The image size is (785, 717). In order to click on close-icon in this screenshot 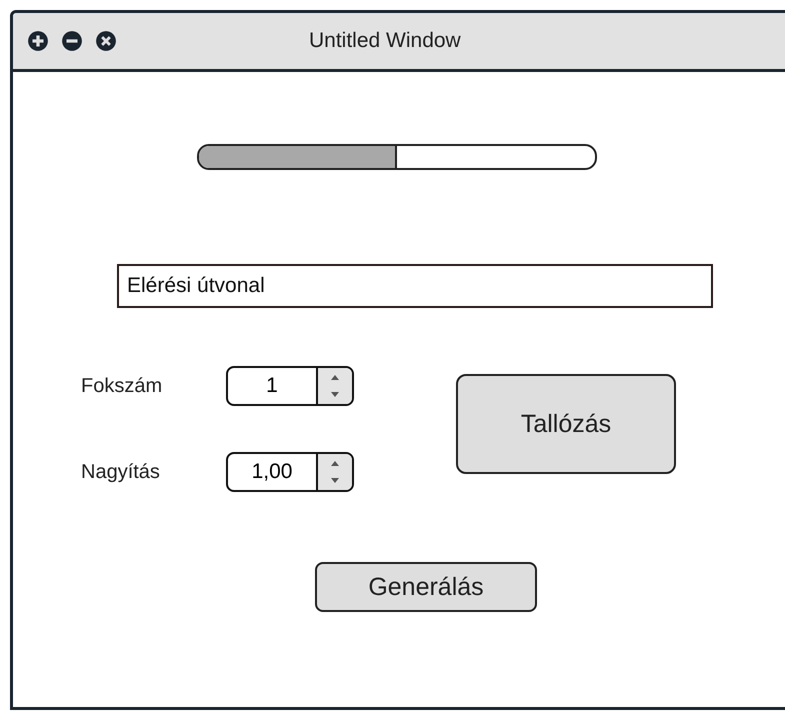, I will do `click(106, 41)`.